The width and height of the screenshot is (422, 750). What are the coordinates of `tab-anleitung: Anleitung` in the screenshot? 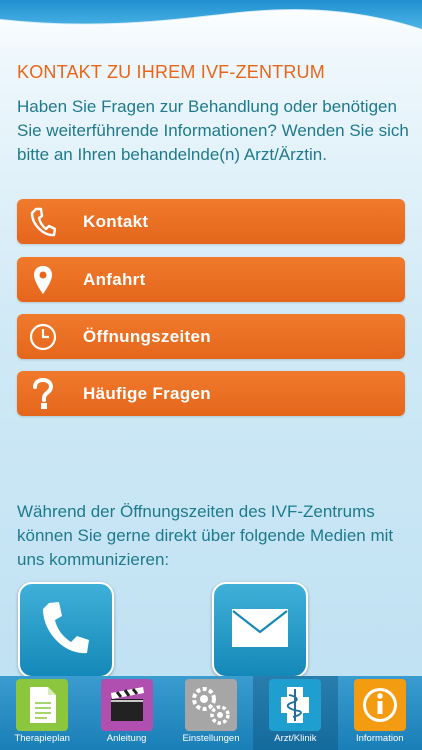 It's located at (126, 713).